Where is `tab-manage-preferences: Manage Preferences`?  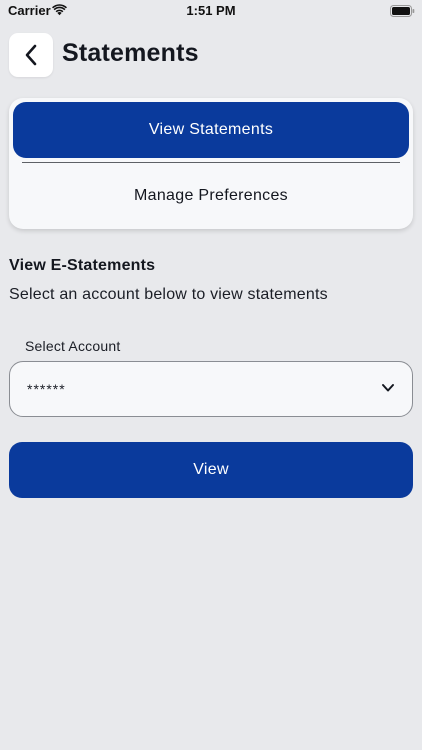 tab-manage-preferences: Manage Preferences is located at coordinates (211, 196).